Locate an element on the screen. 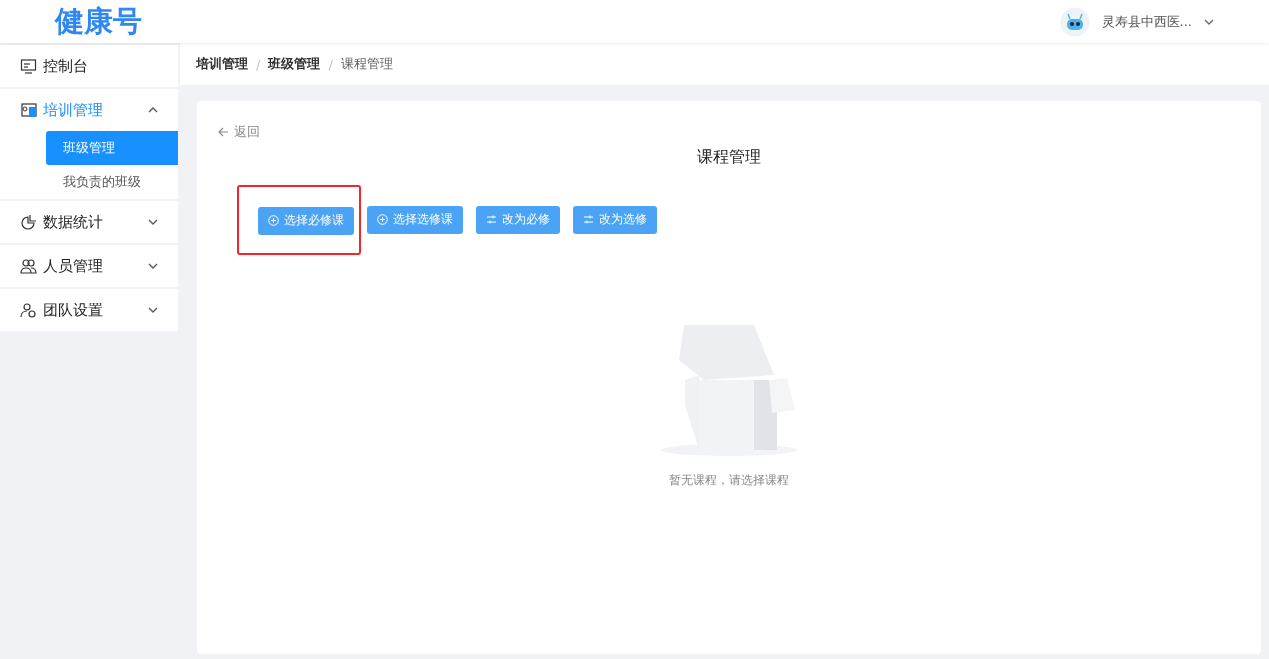  page-title: 课程管理 is located at coordinates (729, 157).